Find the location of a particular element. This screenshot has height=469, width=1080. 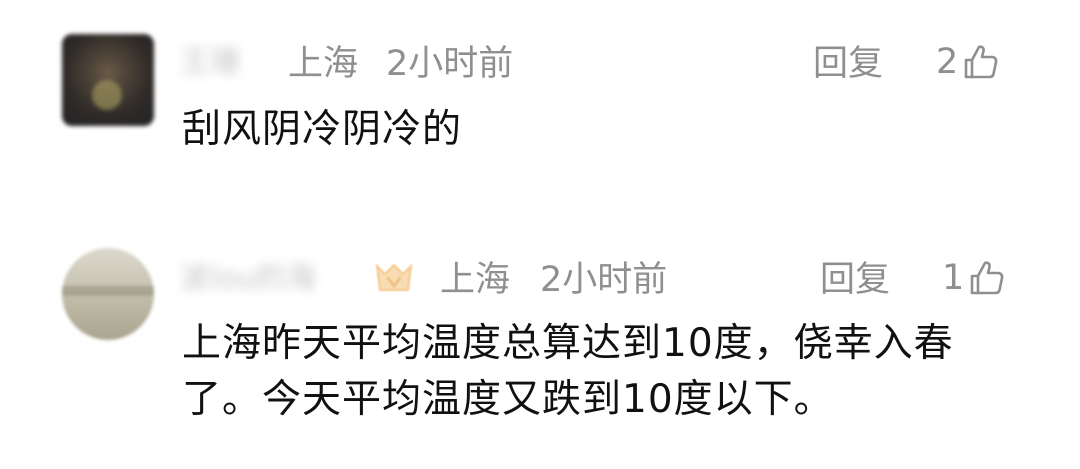

comment-text: 刮风阴冷阴冷的 is located at coordinates (322, 129).